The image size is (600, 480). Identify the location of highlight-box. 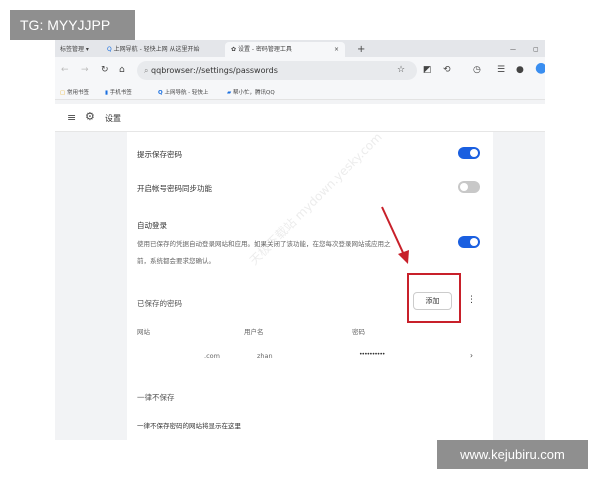
(434, 298).